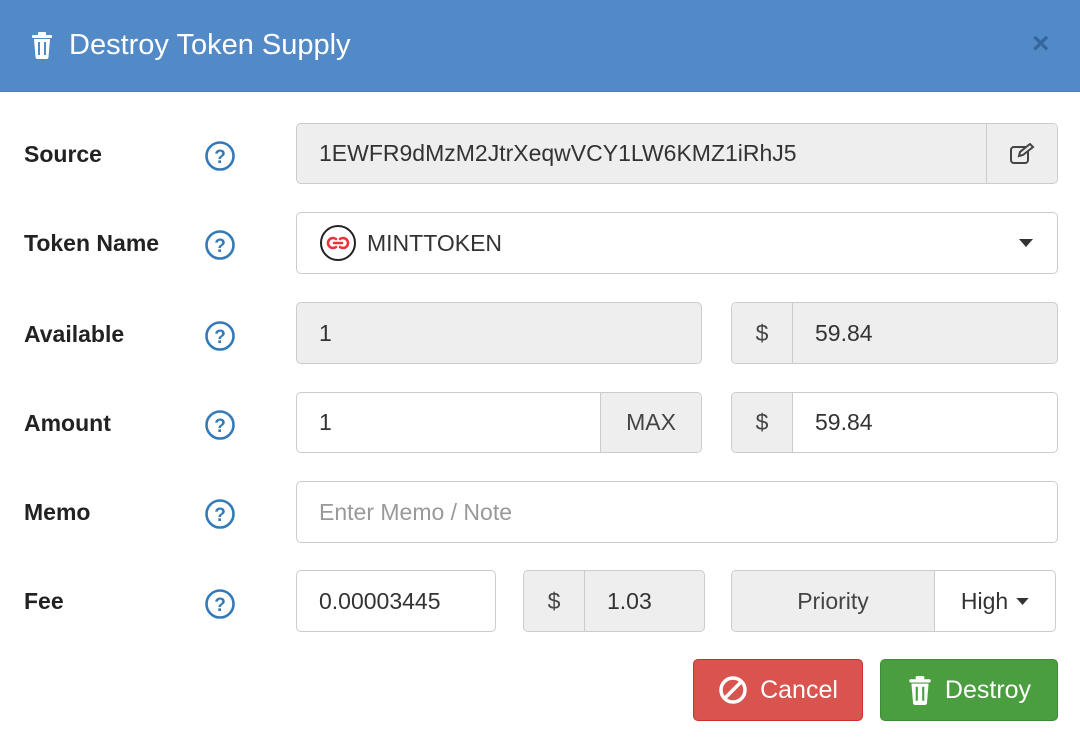 Image resolution: width=1080 pixels, height=745 pixels. I want to click on available-usd-value: 59.84, so click(844, 332).